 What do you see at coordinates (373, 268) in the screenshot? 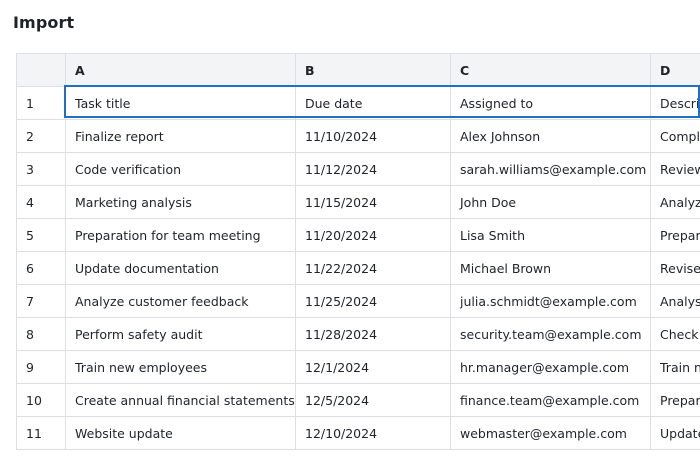
I see `cell-b6: 11/22/2024` at bounding box center [373, 268].